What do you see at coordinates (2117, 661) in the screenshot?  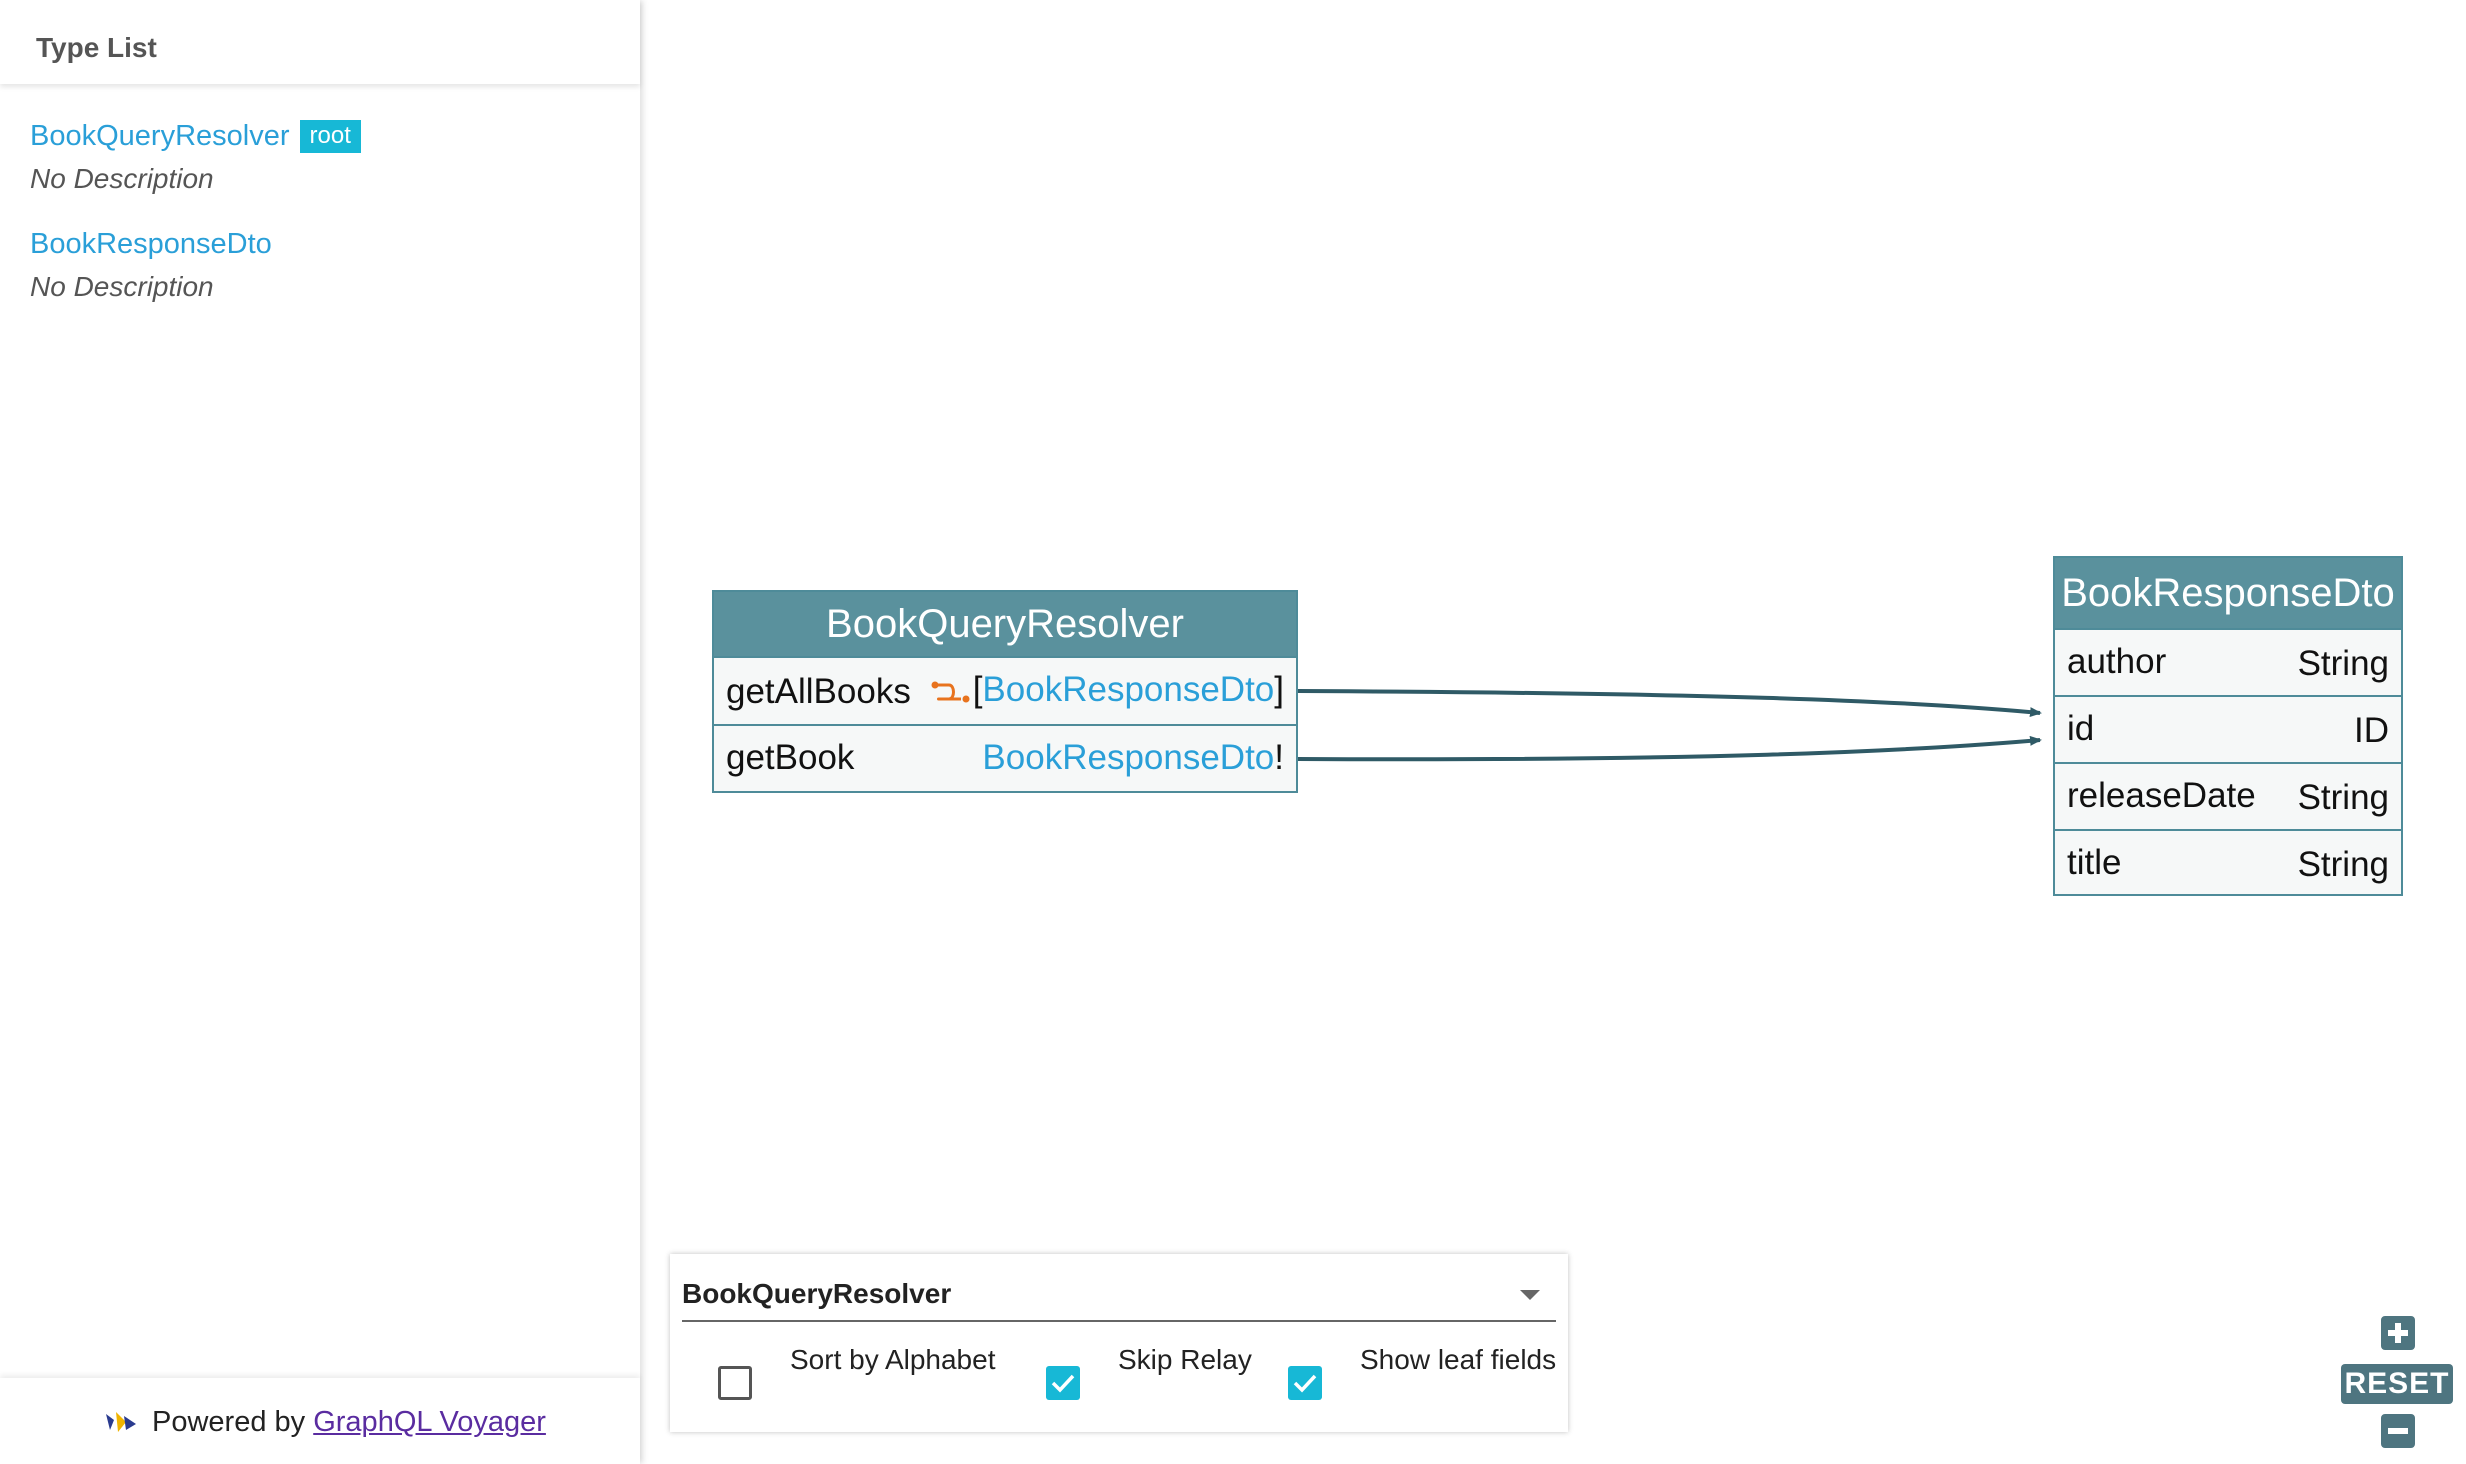 I see `field-name: author` at bounding box center [2117, 661].